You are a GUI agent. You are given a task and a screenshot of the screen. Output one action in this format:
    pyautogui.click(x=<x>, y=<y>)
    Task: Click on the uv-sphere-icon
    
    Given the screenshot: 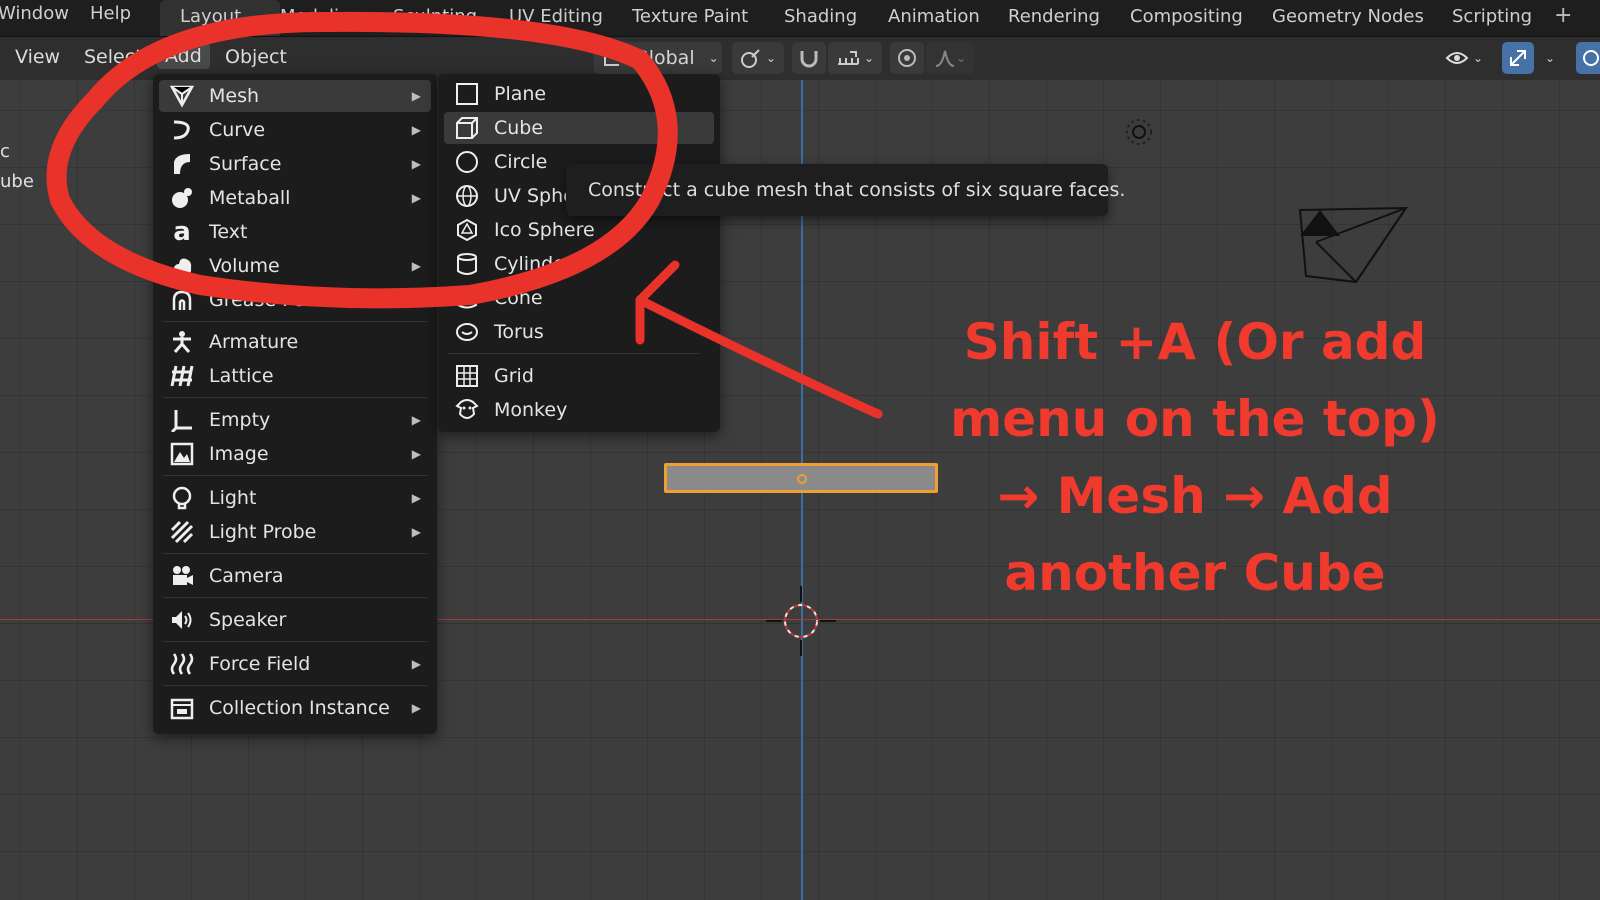 What is the action you would take?
    pyautogui.click(x=467, y=196)
    